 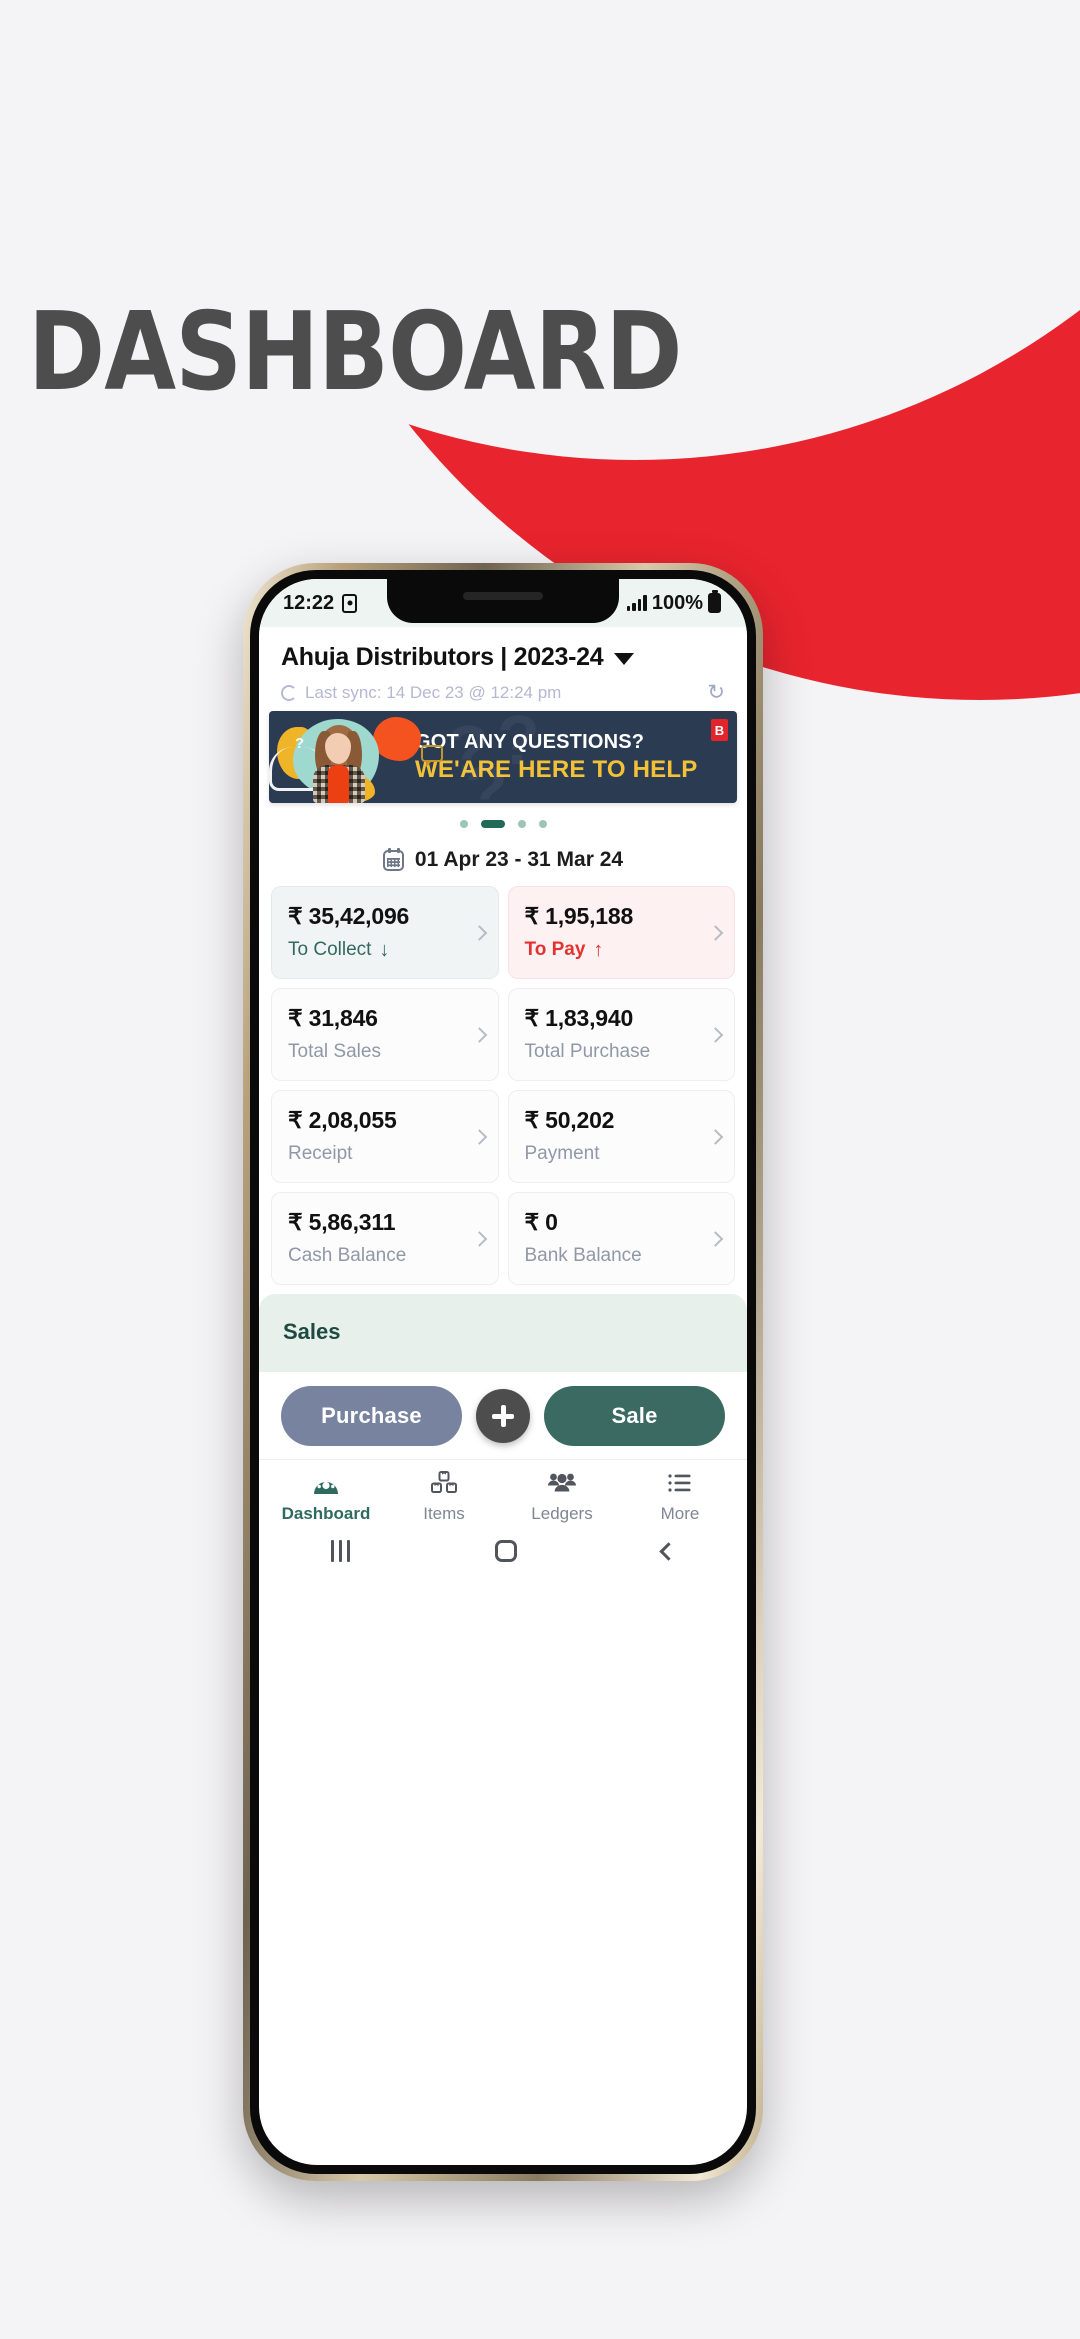 I want to click on metric-label-wrap: Total Purchase, so click(x=623, y=1052).